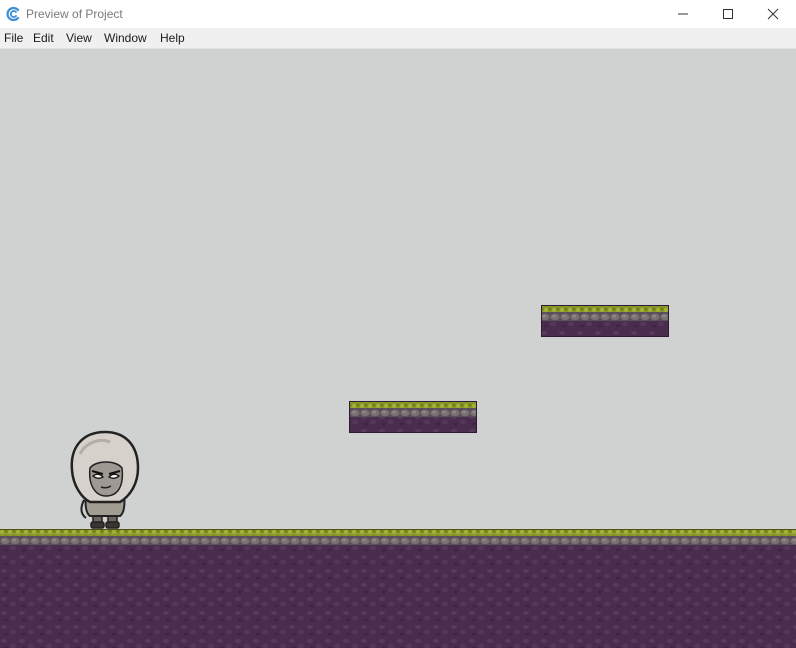 This screenshot has width=796, height=648. I want to click on minimize-button, so click(683, 14).